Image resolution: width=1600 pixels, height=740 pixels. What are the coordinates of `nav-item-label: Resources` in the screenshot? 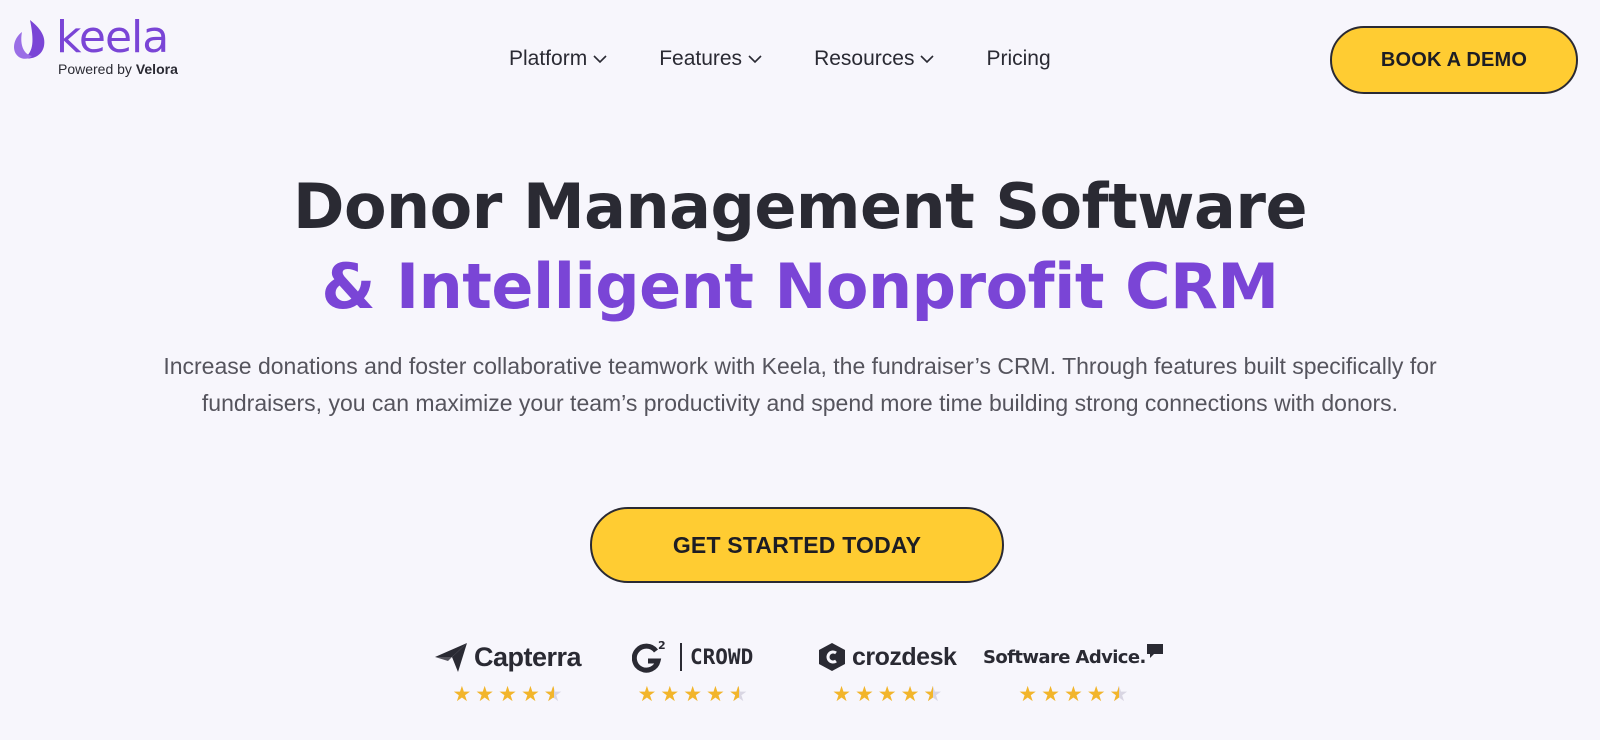 It's located at (864, 58).